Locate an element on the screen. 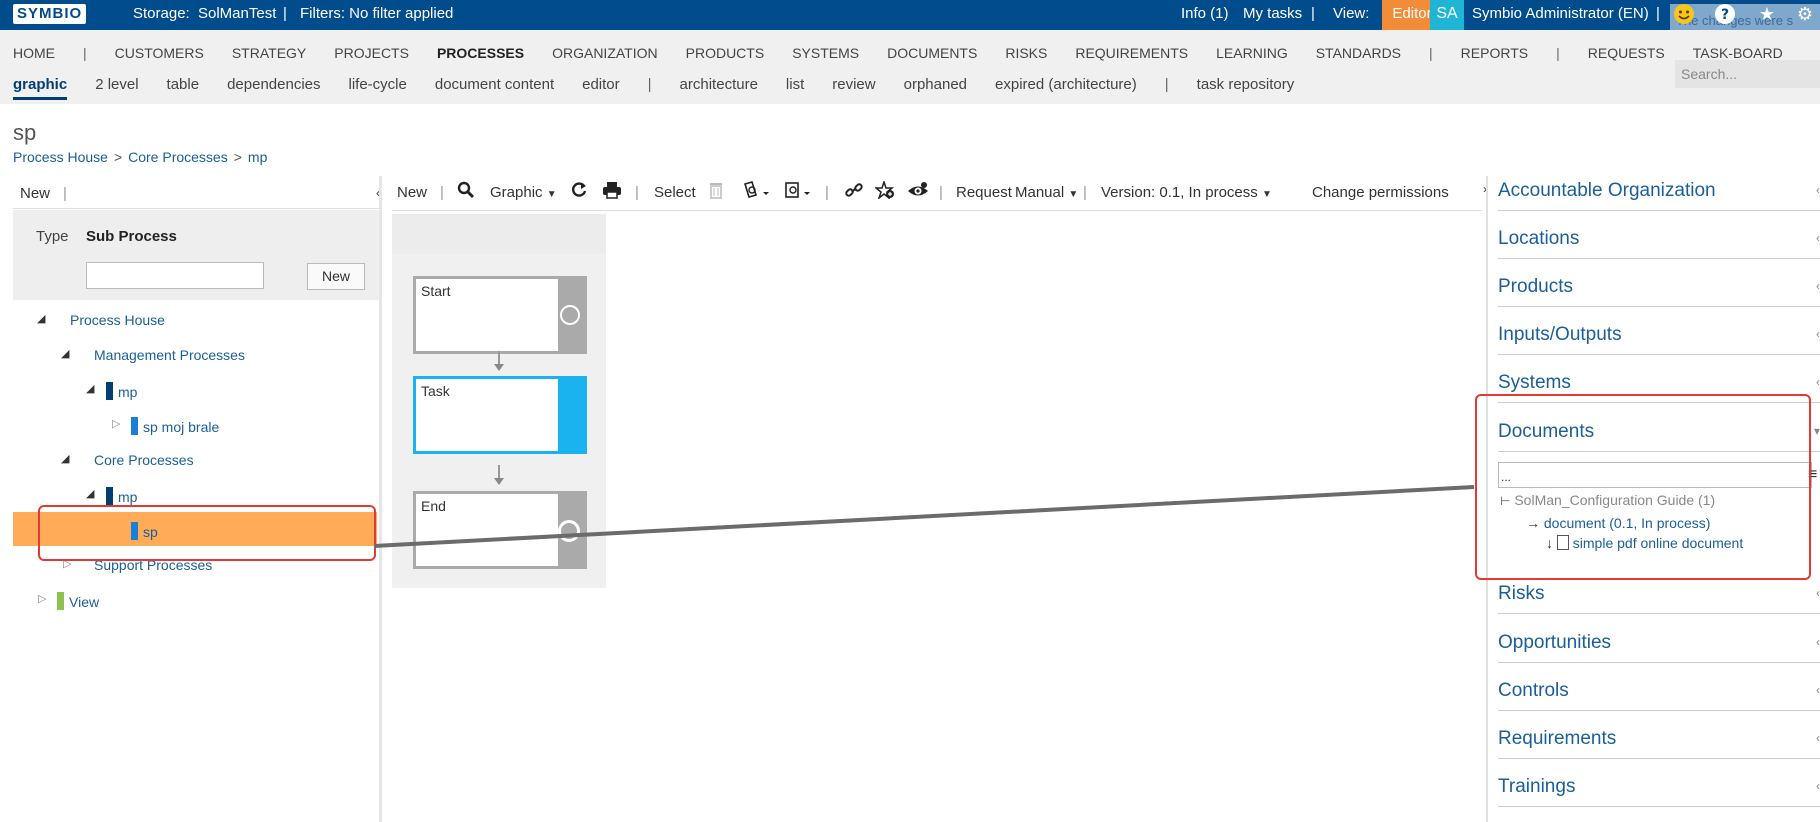 The height and width of the screenshot is (822, 1820). section-label: Controls is located at coordinates (1533, 690).